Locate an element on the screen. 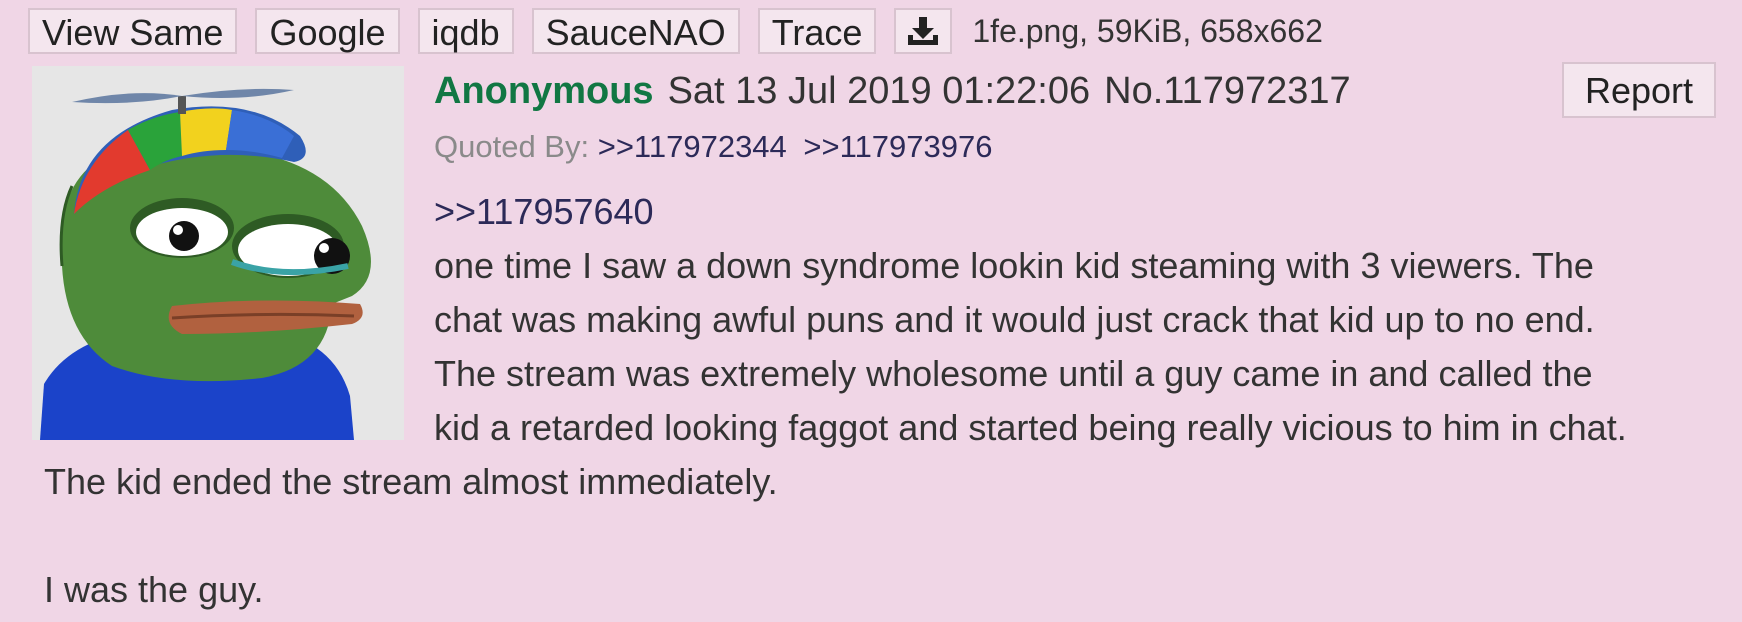 This screenshot has height=622, width=1742. file-info: 1fe.png, 59KiB, 658x662 is located at coordinates (1147, 30).